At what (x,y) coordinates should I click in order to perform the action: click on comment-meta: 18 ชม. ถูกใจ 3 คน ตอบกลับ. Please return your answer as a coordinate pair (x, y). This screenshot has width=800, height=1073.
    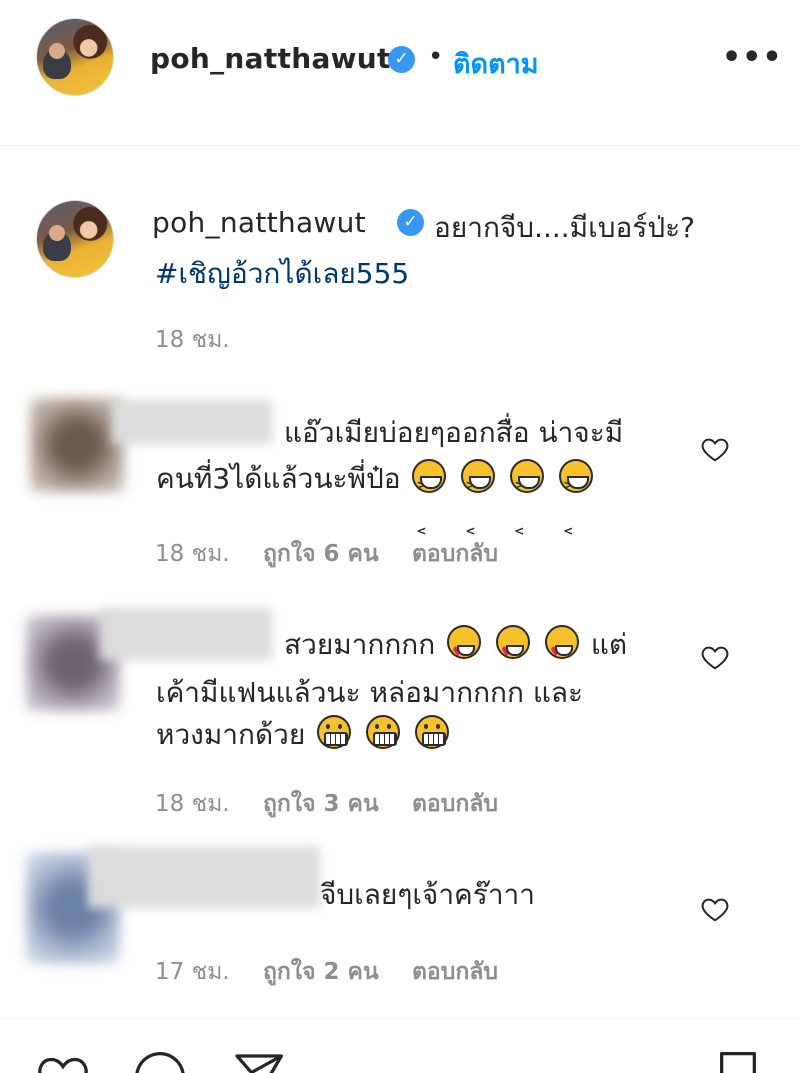
    Looking at the image, I should click on (339, 804).